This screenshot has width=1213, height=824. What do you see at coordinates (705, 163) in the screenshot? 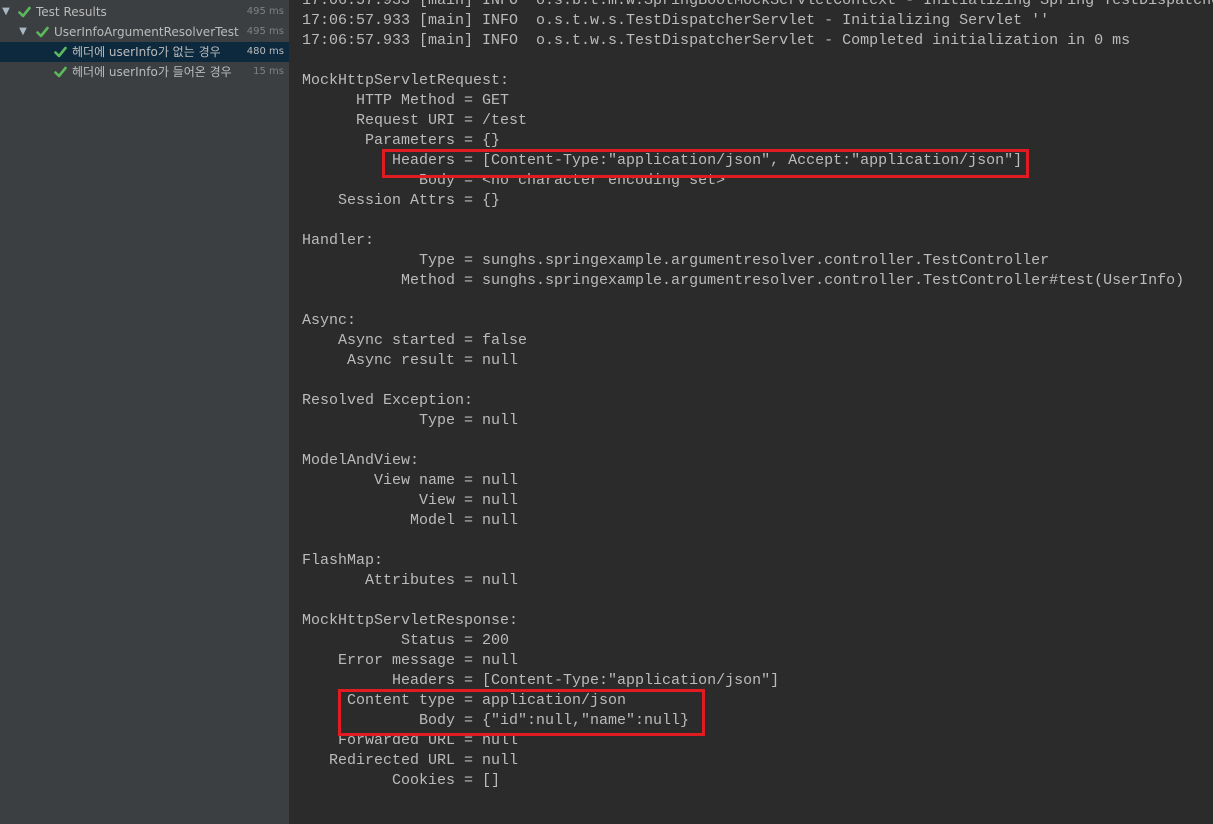
I see `request-headers-highlight` at bounding box center [705, 163].